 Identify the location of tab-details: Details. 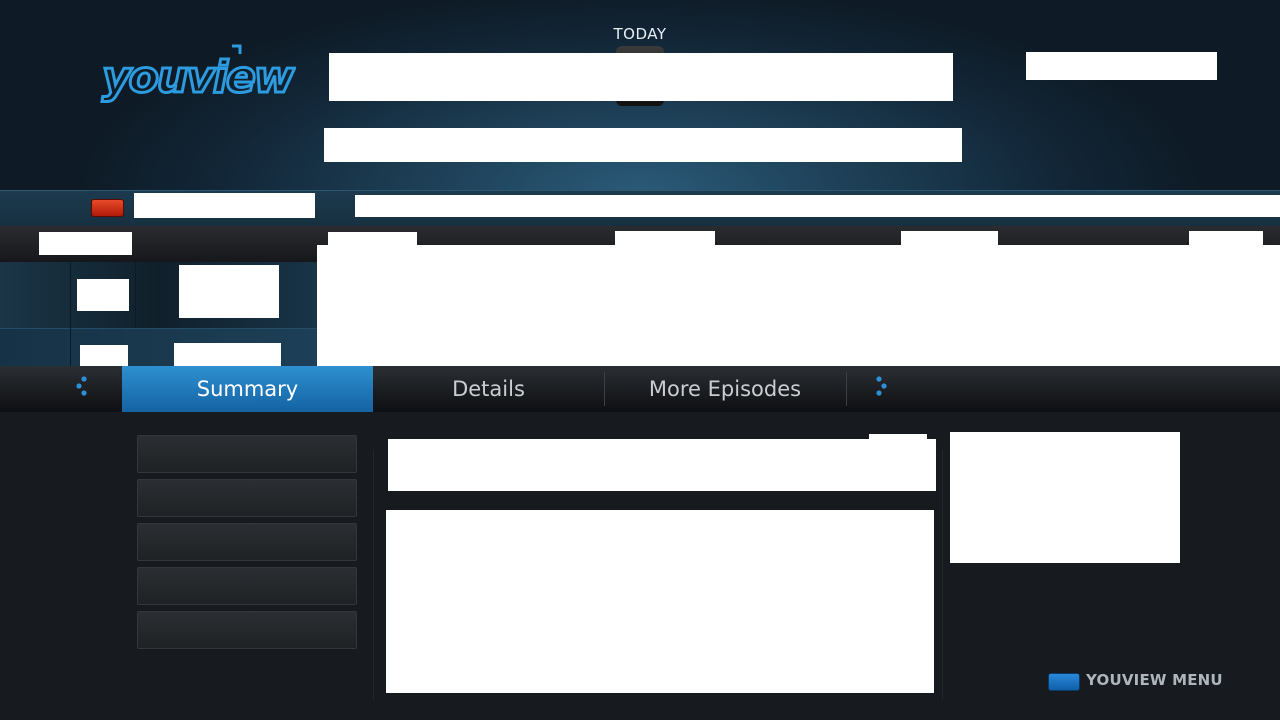
(488, 389).